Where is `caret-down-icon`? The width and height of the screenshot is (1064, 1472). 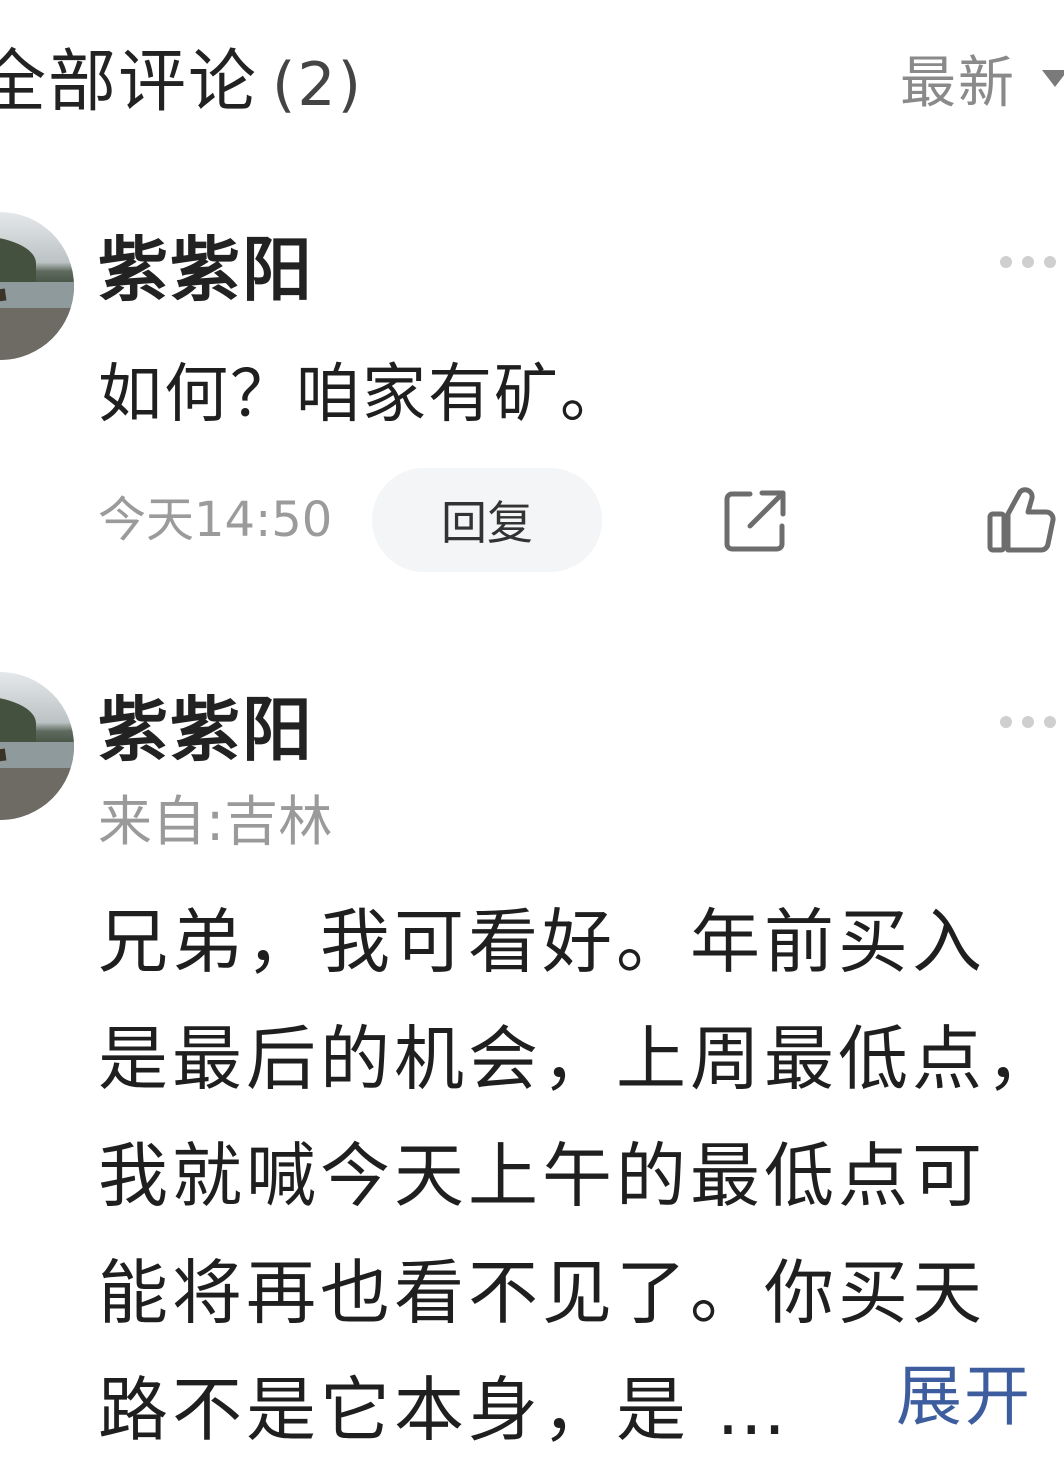 caret-down-icon is located at coordinates (1053, 78).